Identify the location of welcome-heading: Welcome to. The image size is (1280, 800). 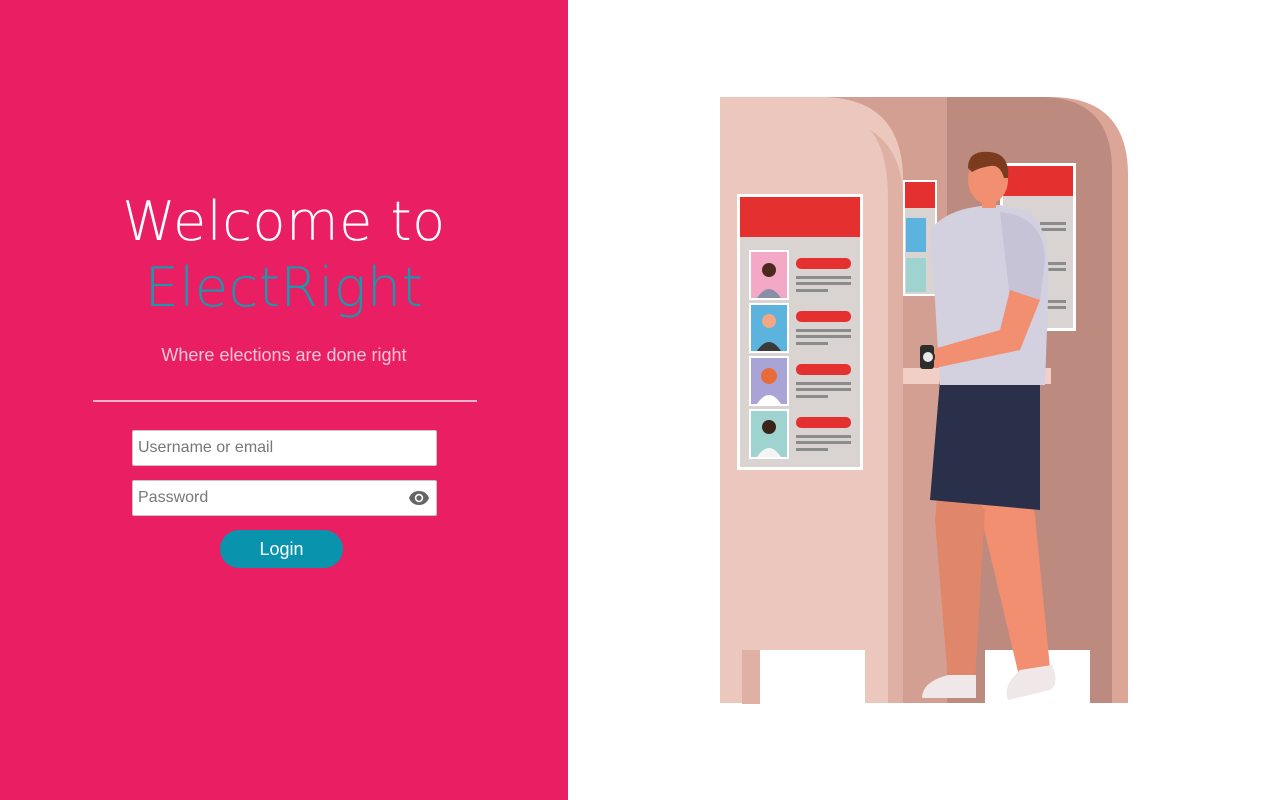
(284, 221).